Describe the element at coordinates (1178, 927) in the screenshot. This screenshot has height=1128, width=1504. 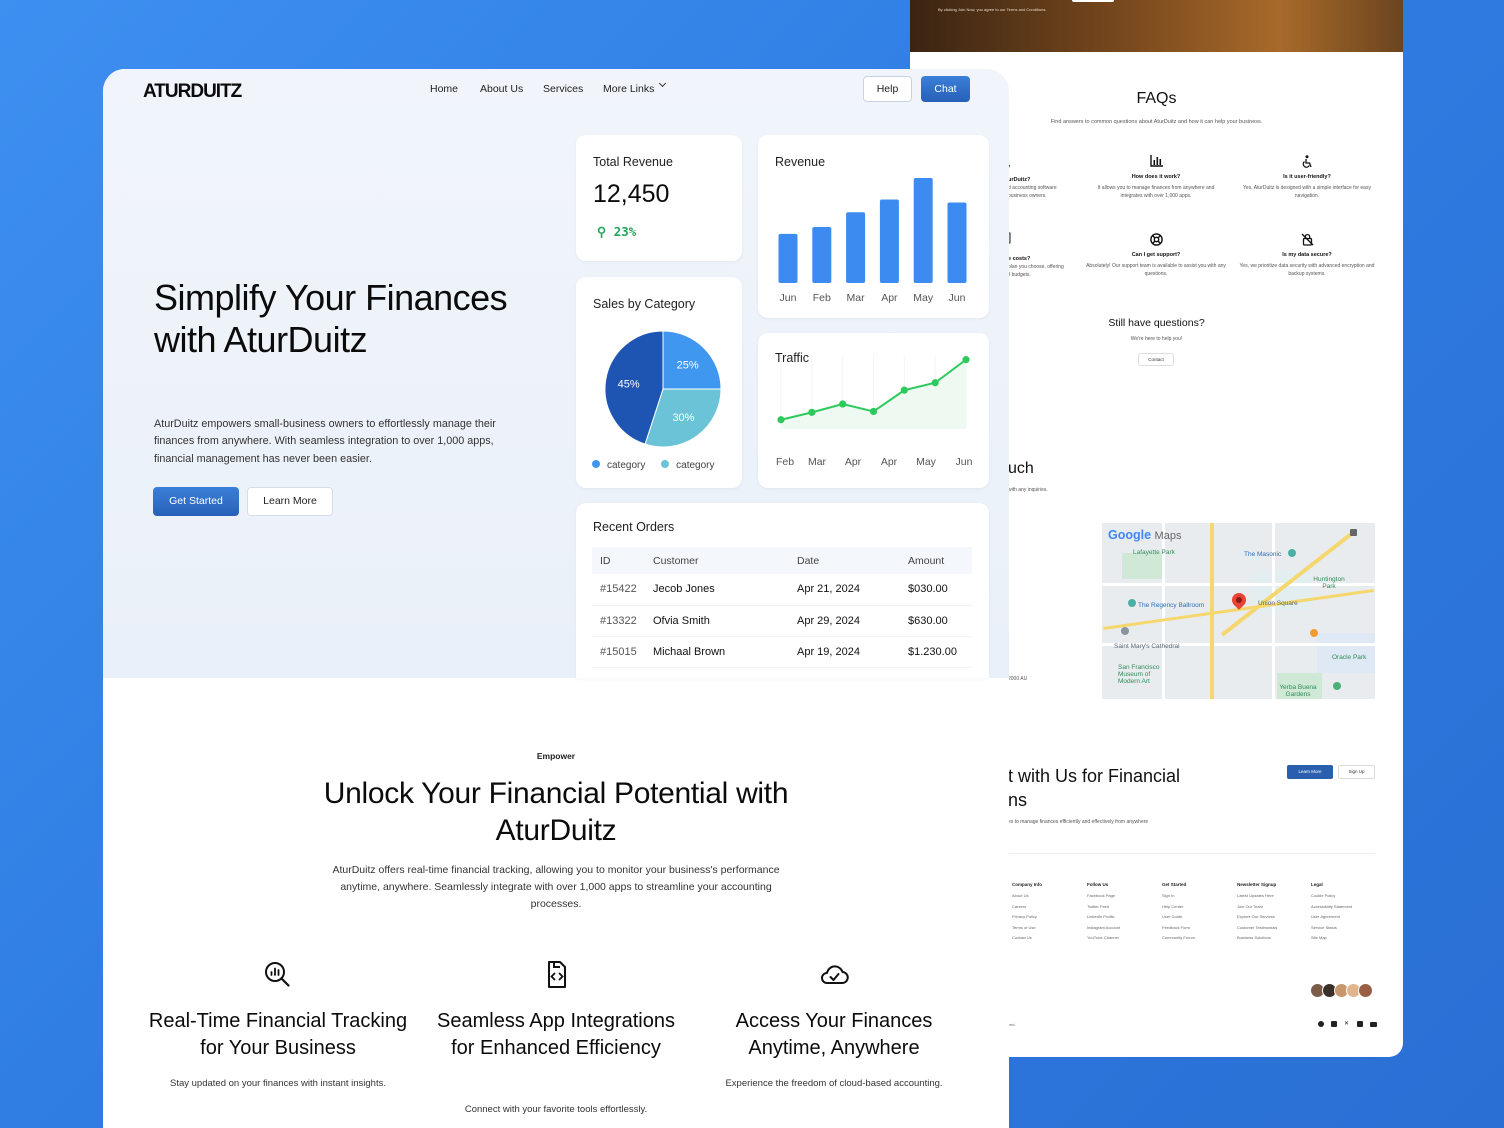
I see `footer-link: Feedback Form` at that location.